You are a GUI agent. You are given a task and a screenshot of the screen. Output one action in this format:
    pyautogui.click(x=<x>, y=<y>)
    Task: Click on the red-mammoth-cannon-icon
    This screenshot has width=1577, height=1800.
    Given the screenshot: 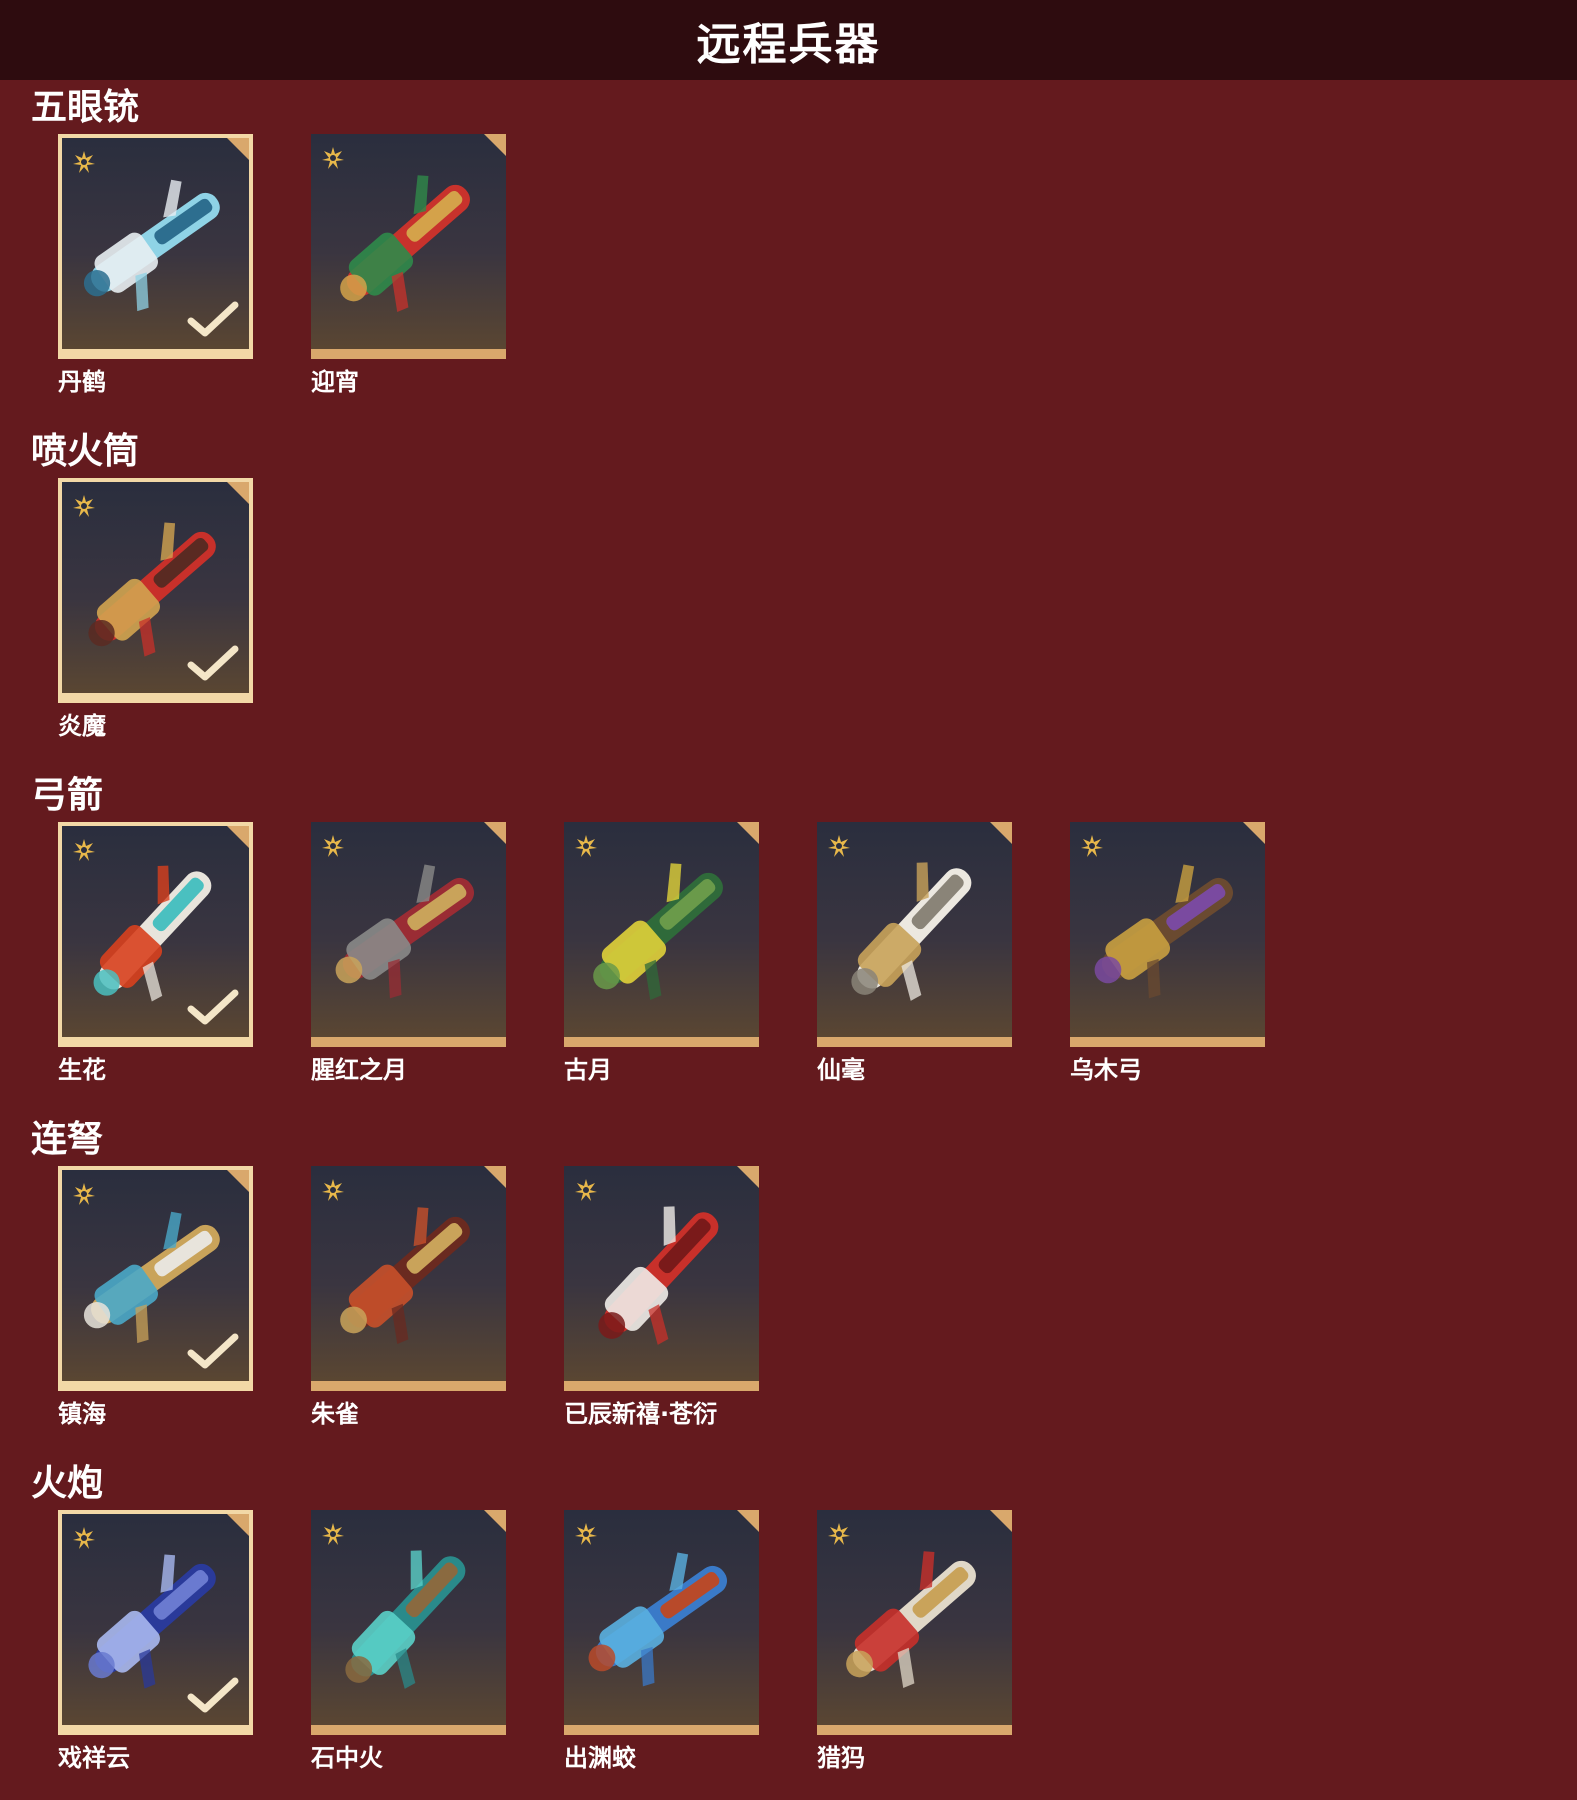 What is the action you would take?
    pyautogui.click(x=914, y=1622)
    